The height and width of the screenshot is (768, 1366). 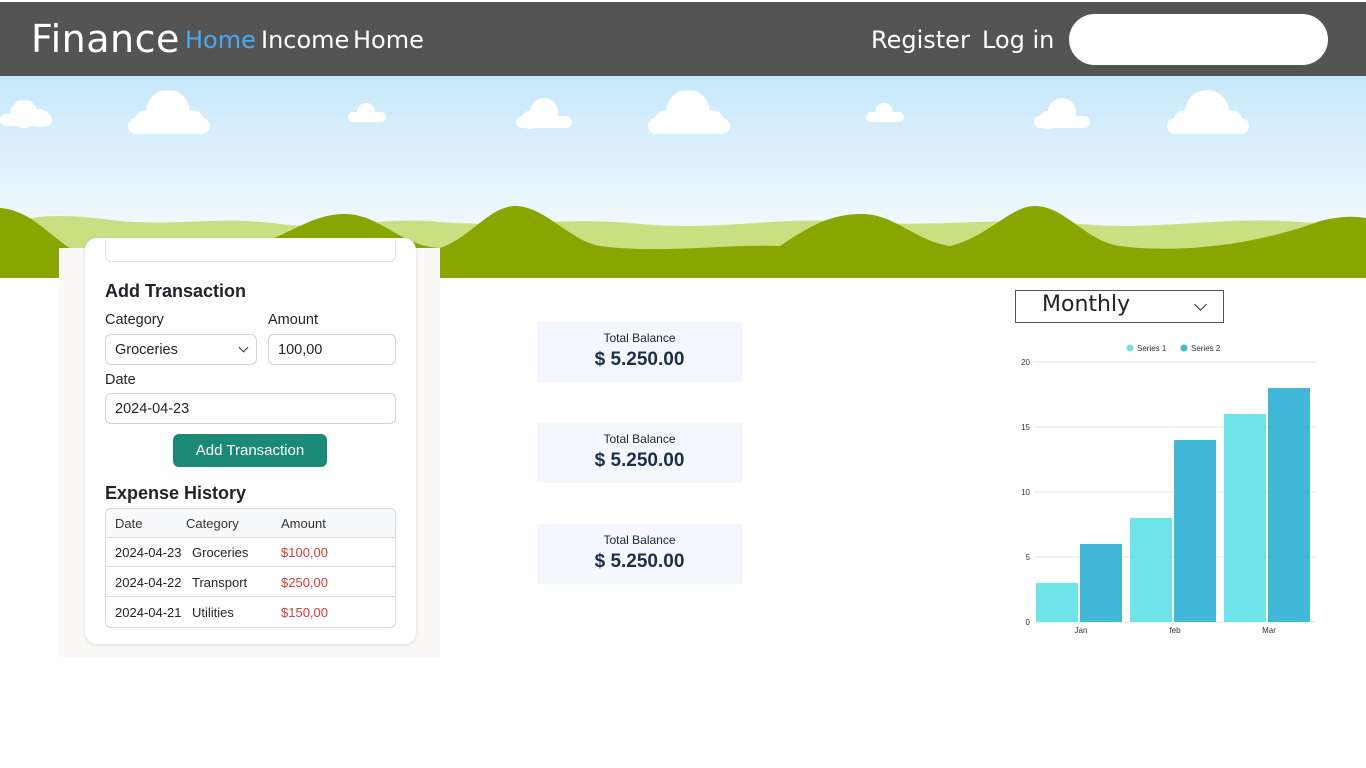 I want to click on navbar: Finance Home Income Home Register Log in, so click(x=683, y=39).